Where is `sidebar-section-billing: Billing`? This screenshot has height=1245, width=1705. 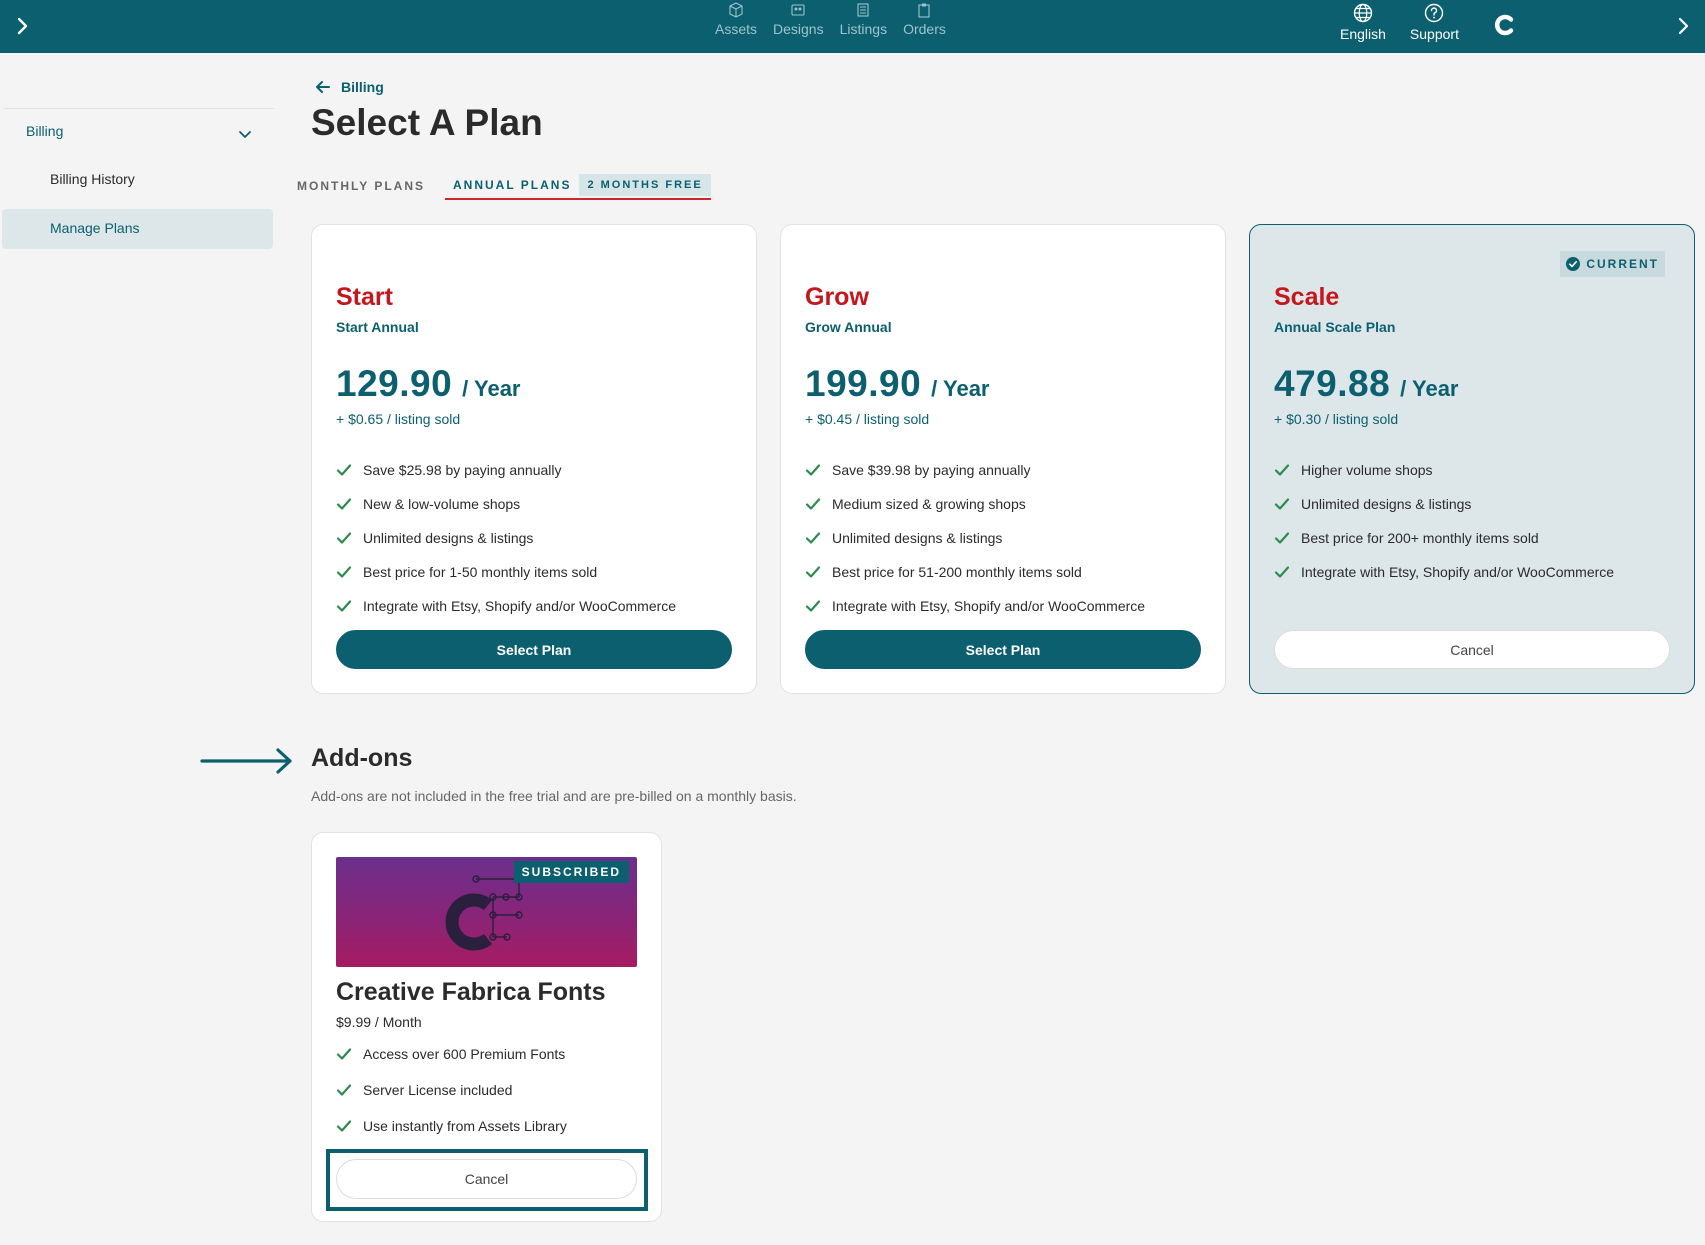
sidebar-section-billing: Billing is located at coordinates (44, 131).